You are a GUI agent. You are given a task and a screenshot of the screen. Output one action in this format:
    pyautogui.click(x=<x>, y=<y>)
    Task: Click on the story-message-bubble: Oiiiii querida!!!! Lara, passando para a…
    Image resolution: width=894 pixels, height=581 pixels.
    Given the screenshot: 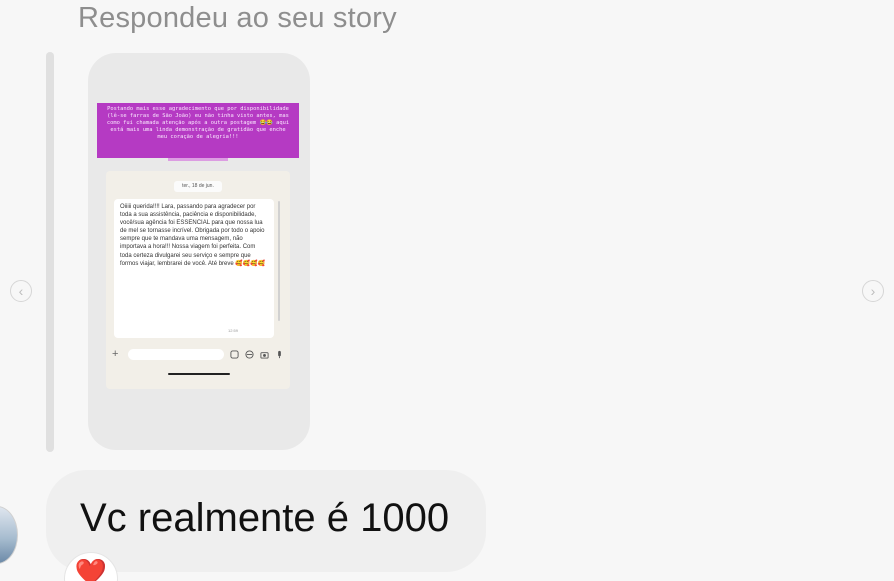 What is the action you would take?
    pyautogui.click(x=194, y=268)
    